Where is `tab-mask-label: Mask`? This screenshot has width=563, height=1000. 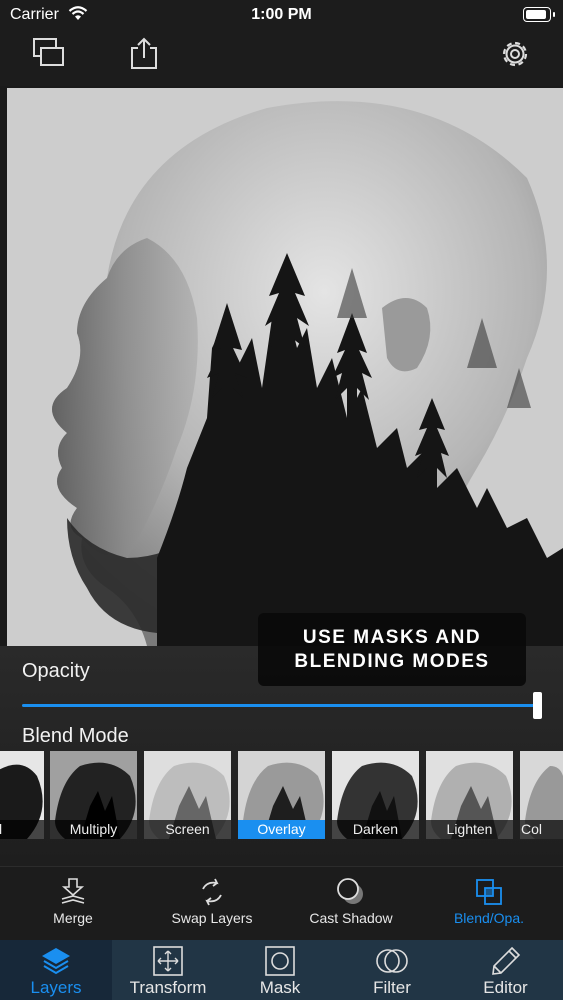 tab-mask-label: Mask is located at coordinates (280, 987).